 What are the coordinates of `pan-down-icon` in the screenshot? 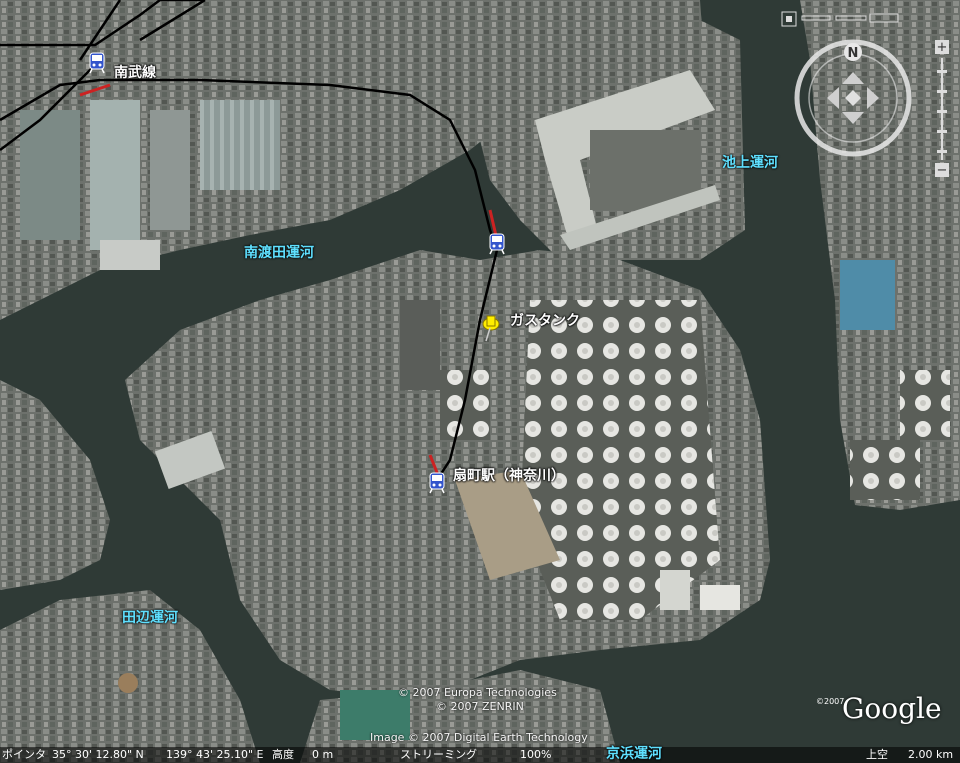 It's located at (853, 118).